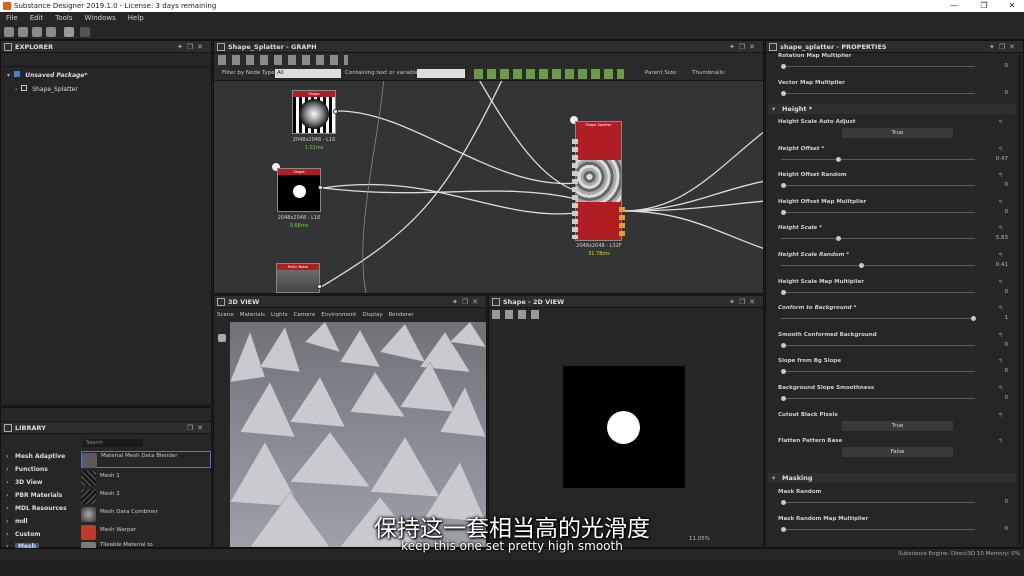  I want to click on 3d-tab-camera: Camera, so click(305, 315).